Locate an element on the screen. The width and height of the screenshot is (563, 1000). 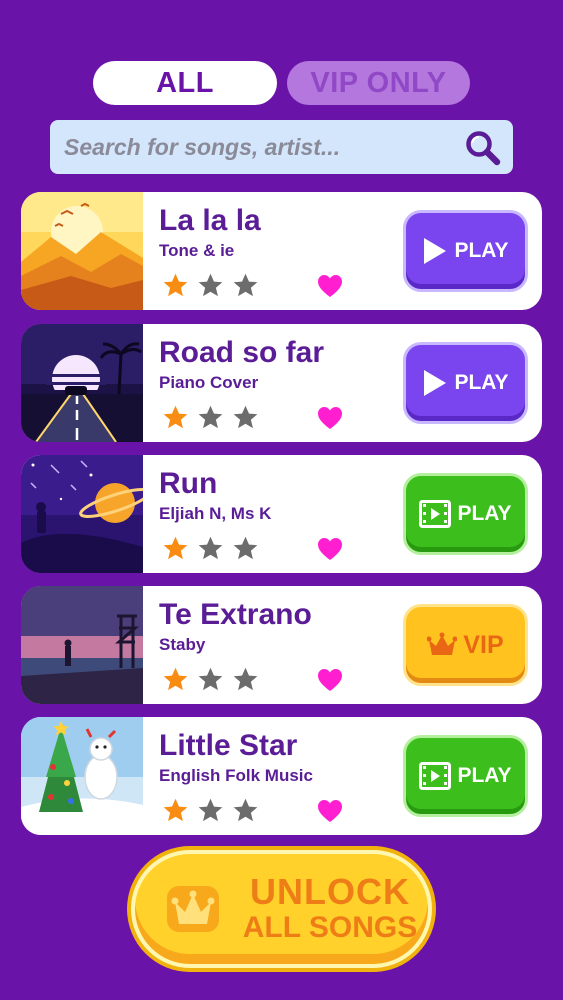
song-card: La la la Tone & ie PLAY is located at coordinates (281, 251).